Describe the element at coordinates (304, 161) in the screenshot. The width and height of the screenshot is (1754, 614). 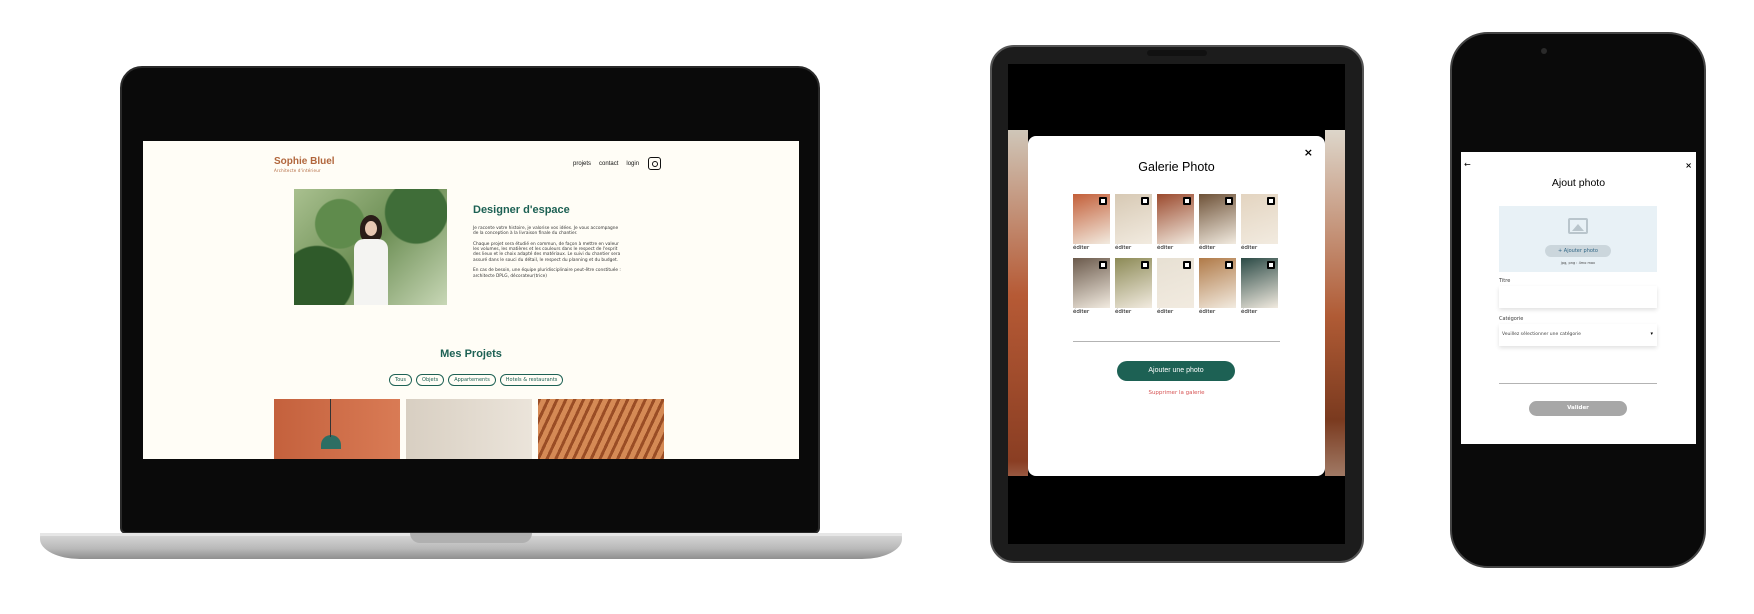
I see `site-logo: Sophie Bluel` at that location.